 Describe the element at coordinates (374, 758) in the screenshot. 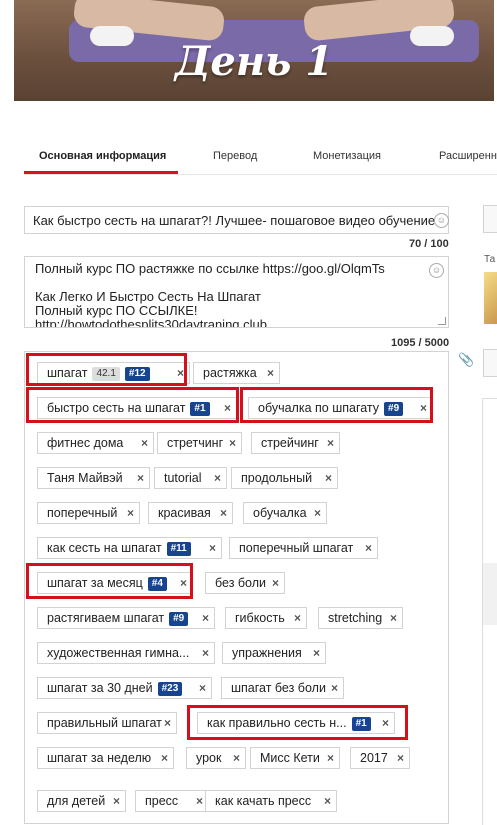

I see `tag-label: 2017` at that location.